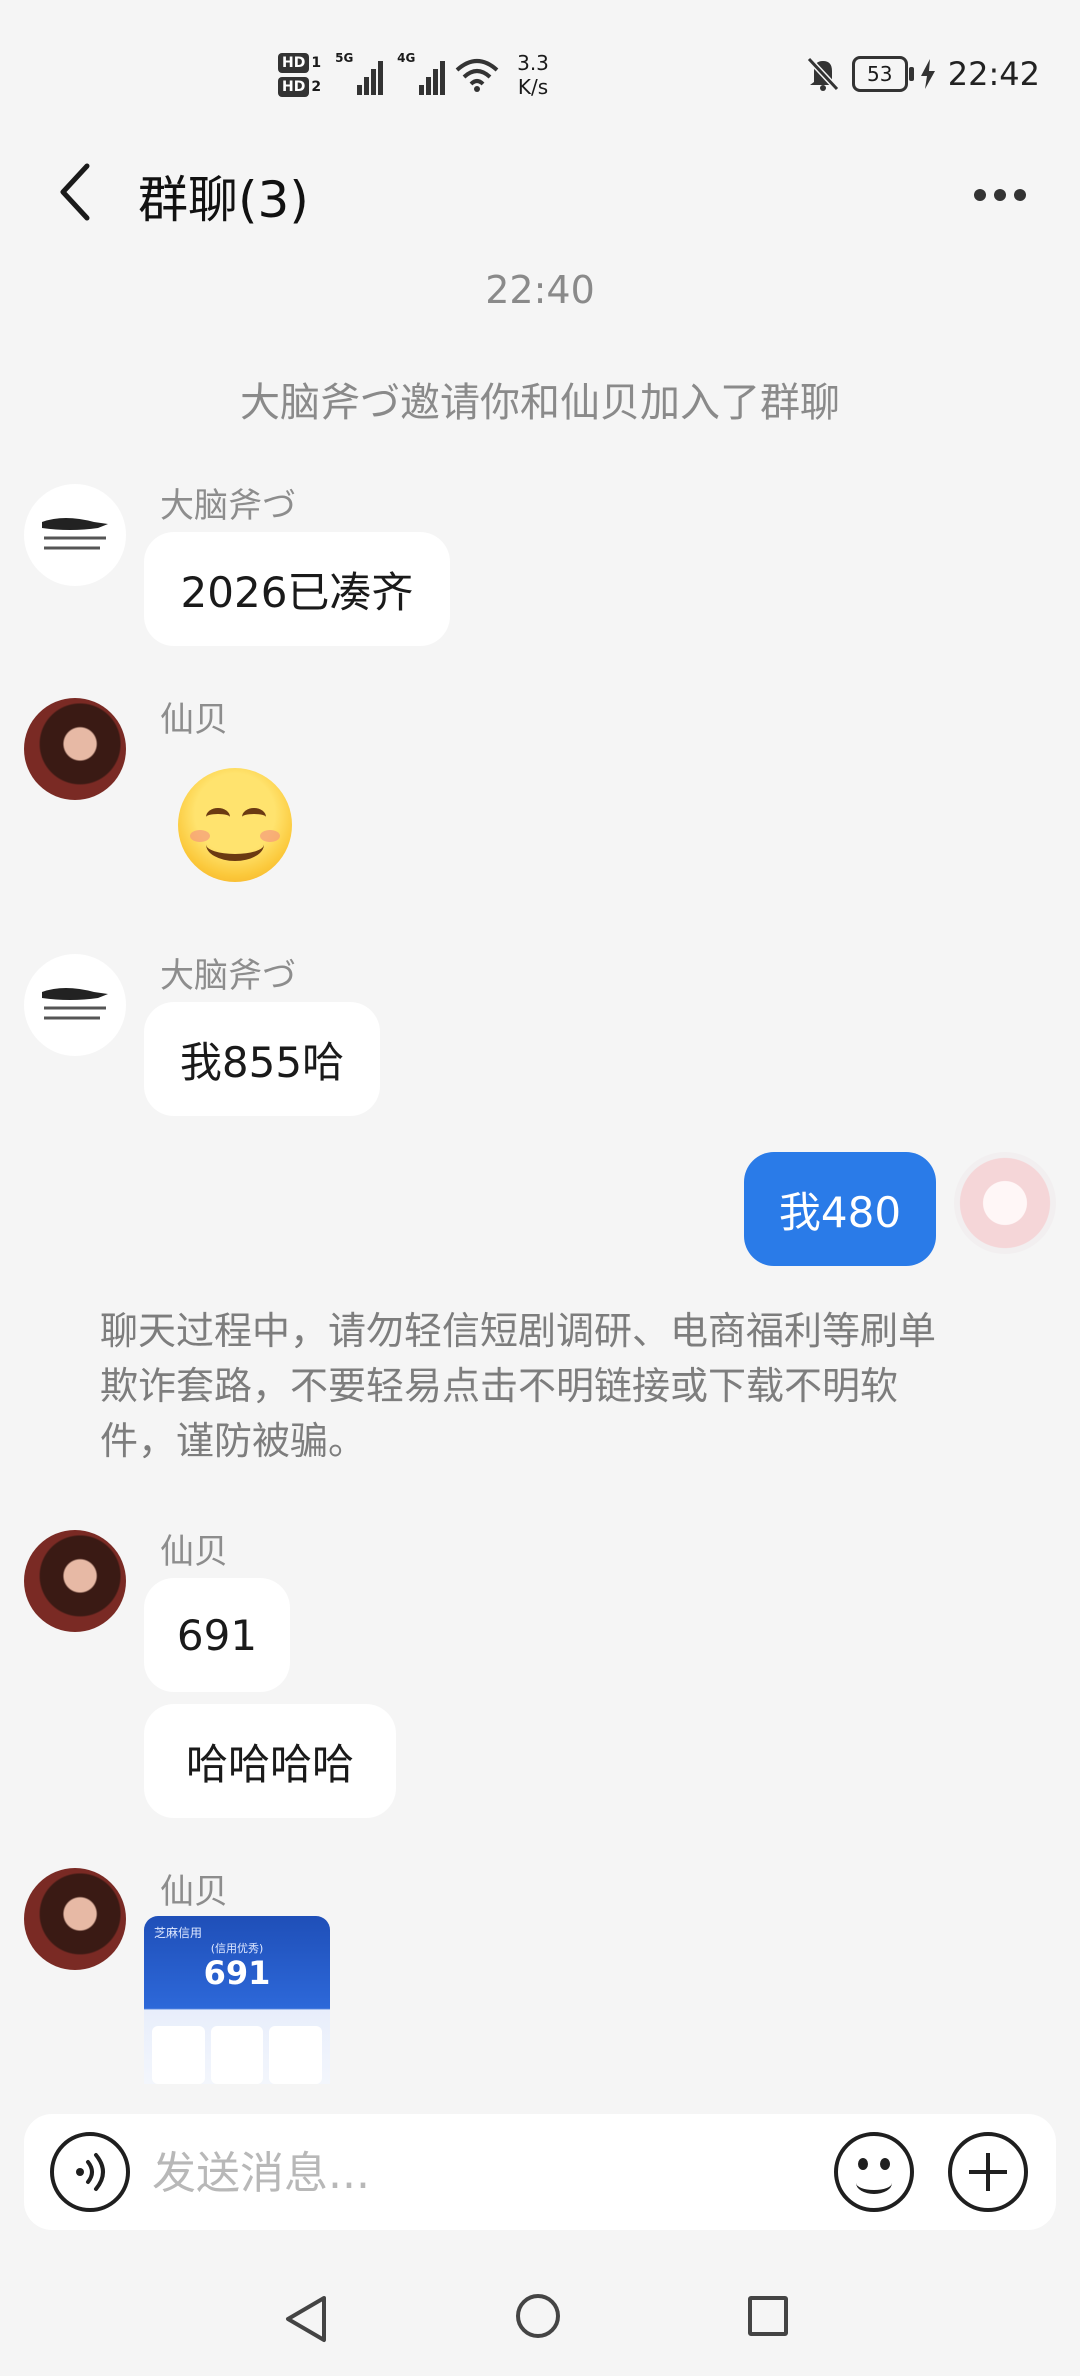  What do you see at coordinates (993, 74) in the screenshot?
I see `status-time: 22:42` at bounding box center [993, 74].